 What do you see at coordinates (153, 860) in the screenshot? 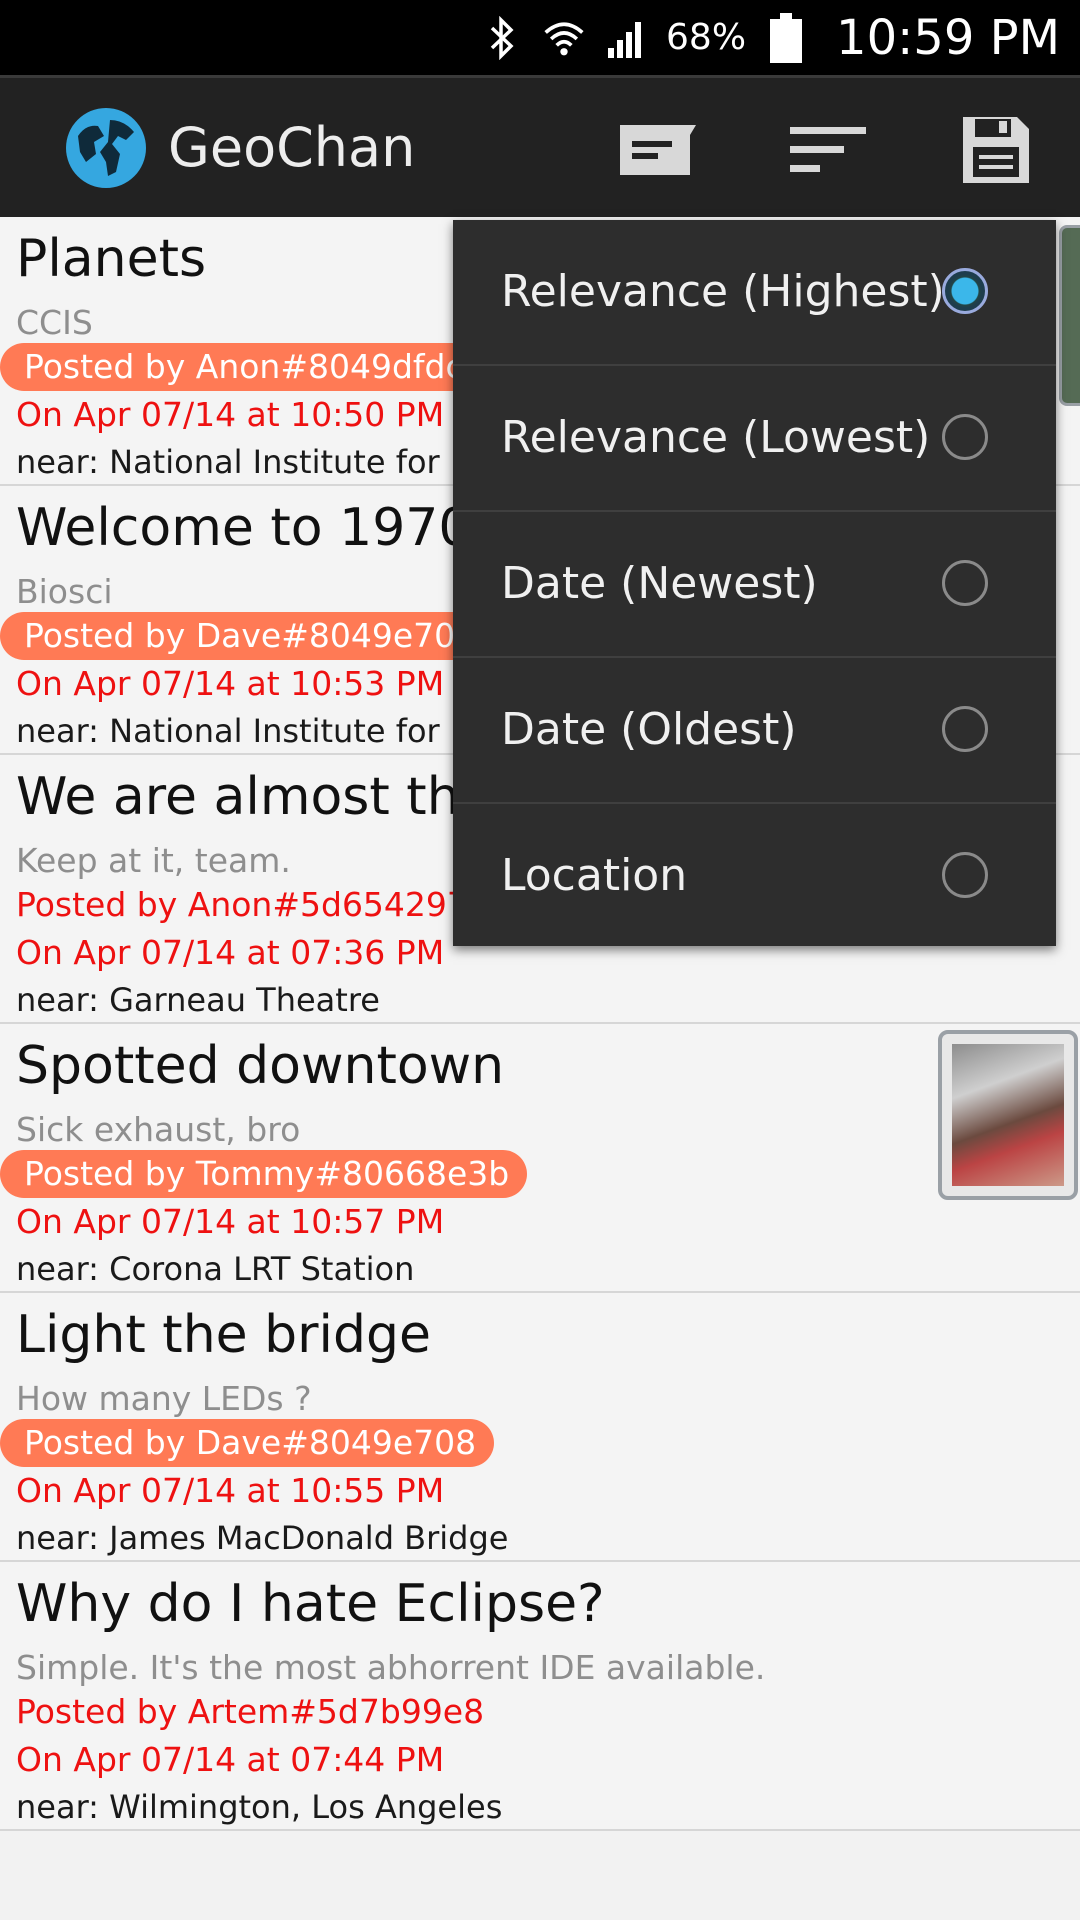
I see `post-subtitle: Keep at it, team.` at bounding box center [153, 860].